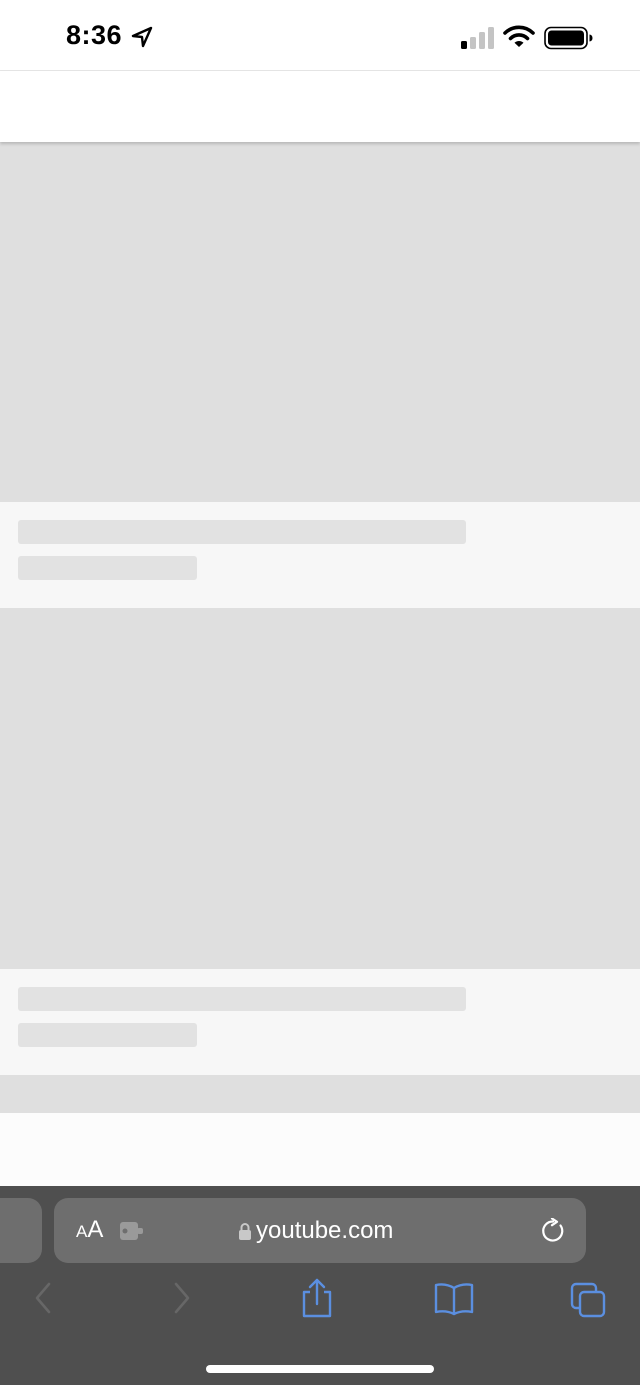 The height and width of the screenshot is (1385, 640). I want to click on url-display: youtube.com, so click(315, 1231).